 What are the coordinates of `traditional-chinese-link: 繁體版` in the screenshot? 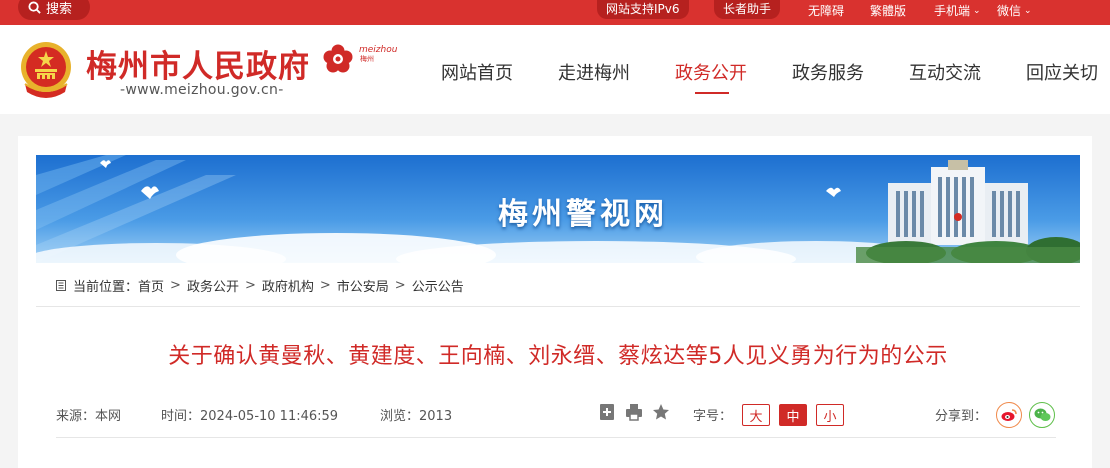 It's located at (888, 10).